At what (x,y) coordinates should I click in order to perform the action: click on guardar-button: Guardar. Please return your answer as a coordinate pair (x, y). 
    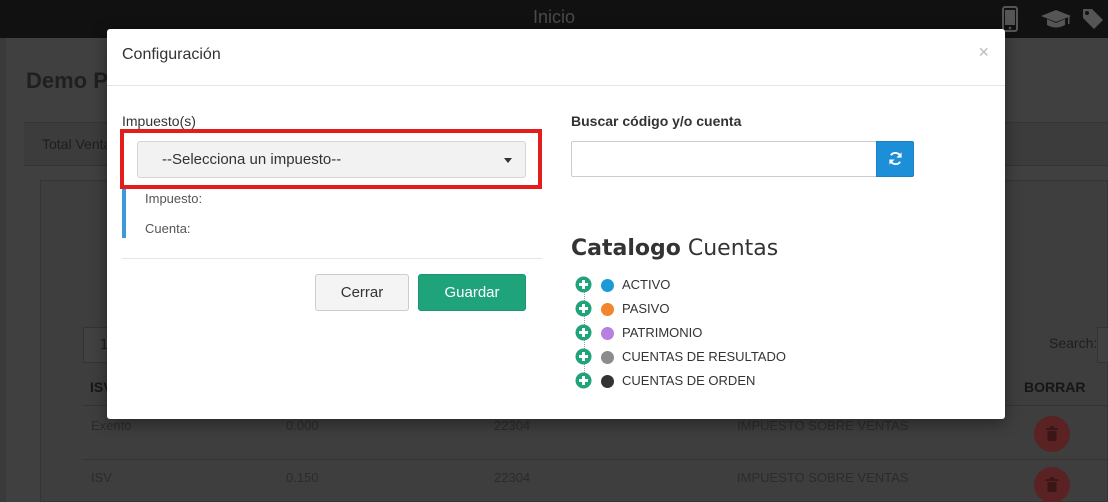
    Looking at the image, I should click on (472, 292).